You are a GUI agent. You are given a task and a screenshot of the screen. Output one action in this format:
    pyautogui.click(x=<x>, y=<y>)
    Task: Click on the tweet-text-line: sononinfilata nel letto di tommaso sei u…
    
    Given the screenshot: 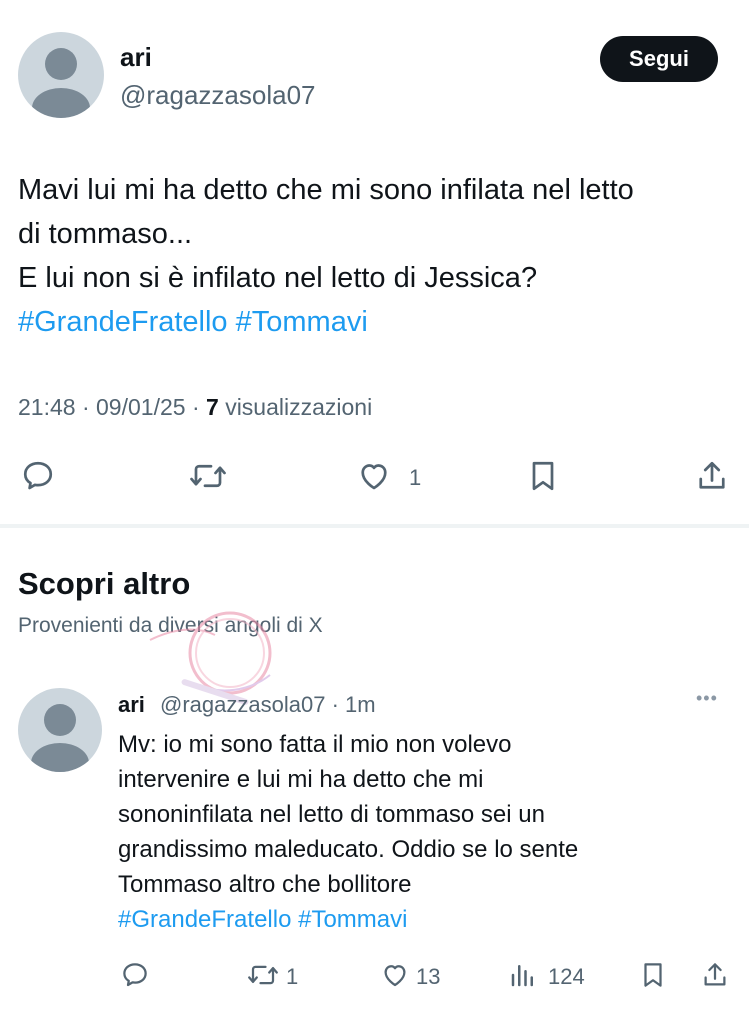 What is the action you would take?
    pyautogui.click(x=331, y=814)
    